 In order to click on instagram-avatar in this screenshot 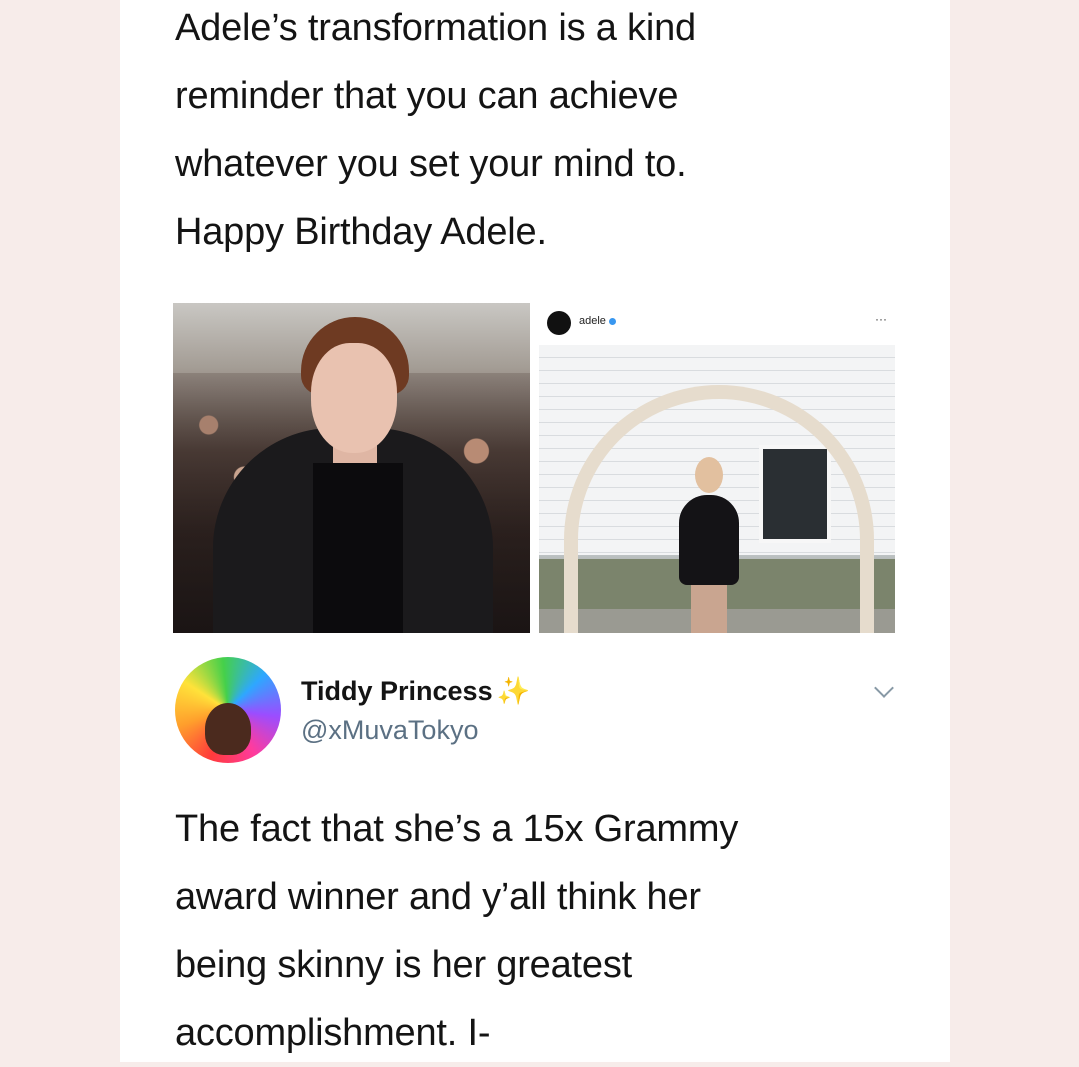, I will do `click(559, 323)`.